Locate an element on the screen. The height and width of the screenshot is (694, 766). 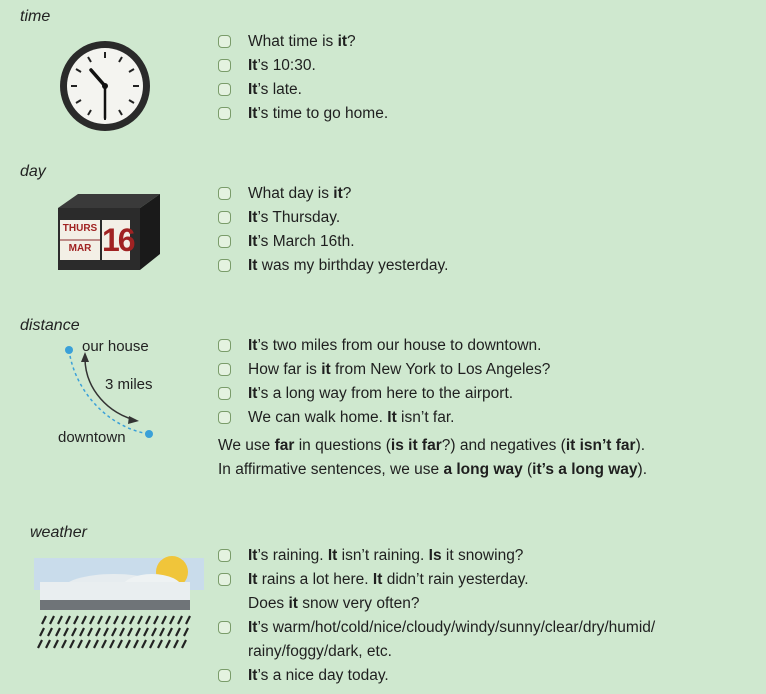
example-sentence: It’s March 16th. is located at coordinates (333, 242).